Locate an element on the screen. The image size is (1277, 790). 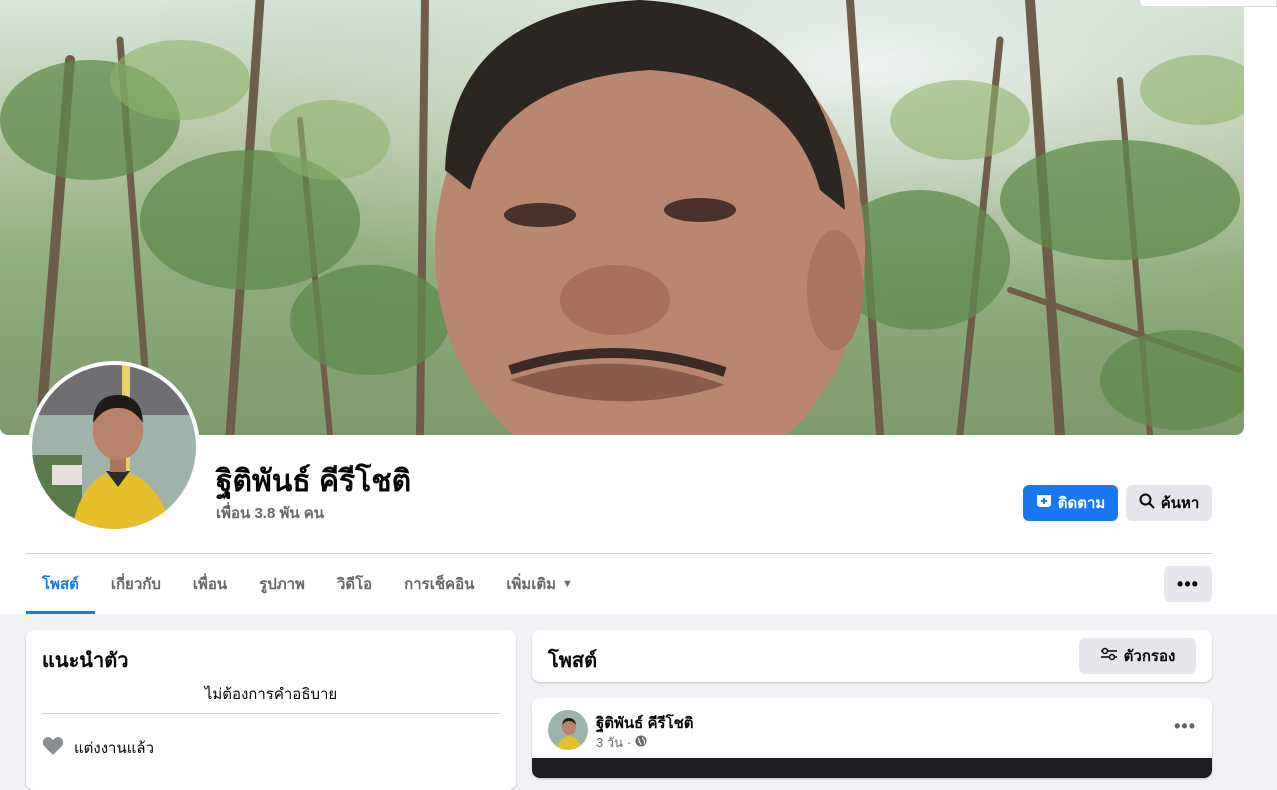
caret-down-icon: ▼ is located at coordinates (567, 584).